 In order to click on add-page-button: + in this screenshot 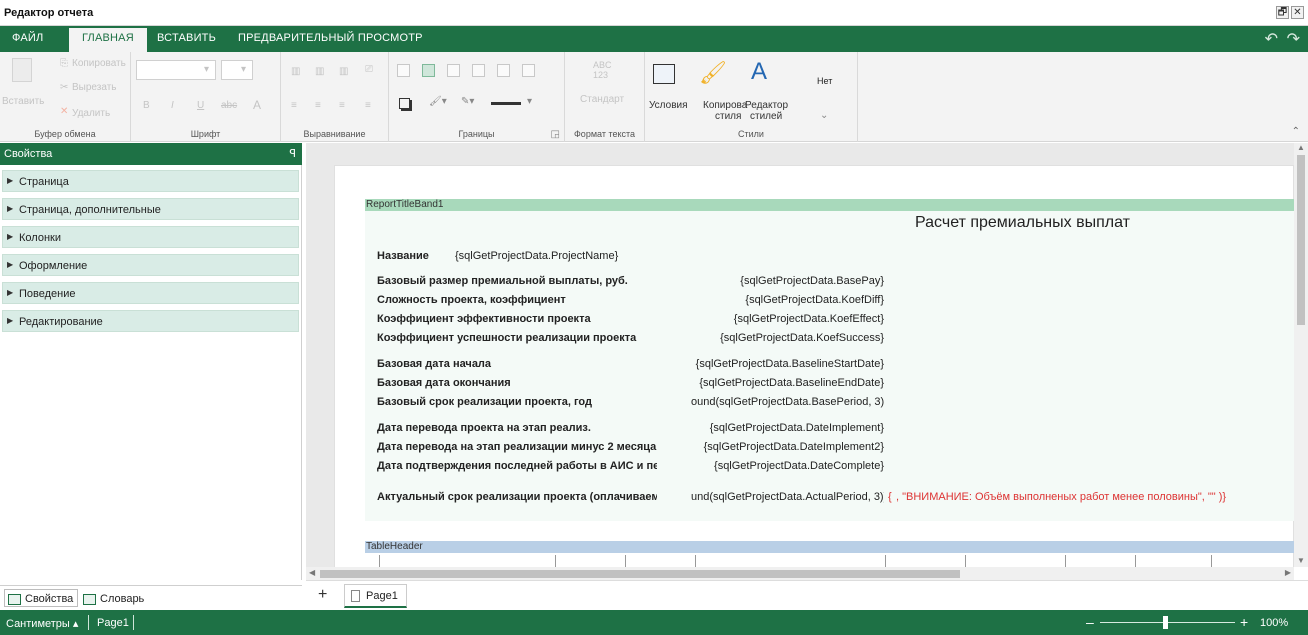, I will do `click(322, 595)`.